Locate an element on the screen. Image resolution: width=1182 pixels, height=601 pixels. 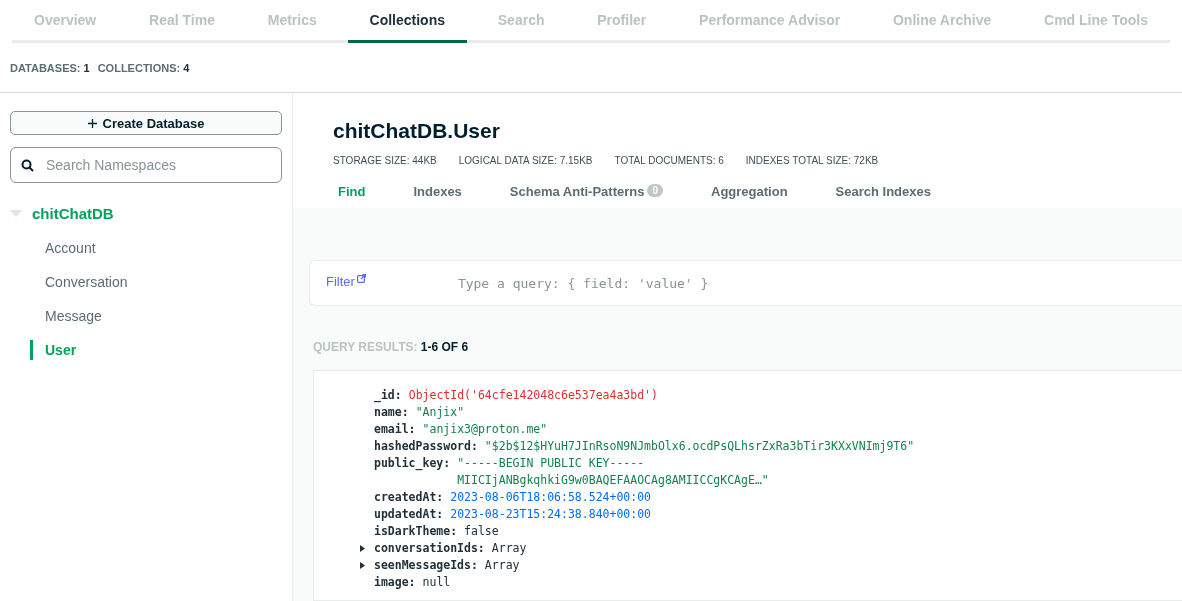
field-key: _id: is located at coordinates (388, 395).